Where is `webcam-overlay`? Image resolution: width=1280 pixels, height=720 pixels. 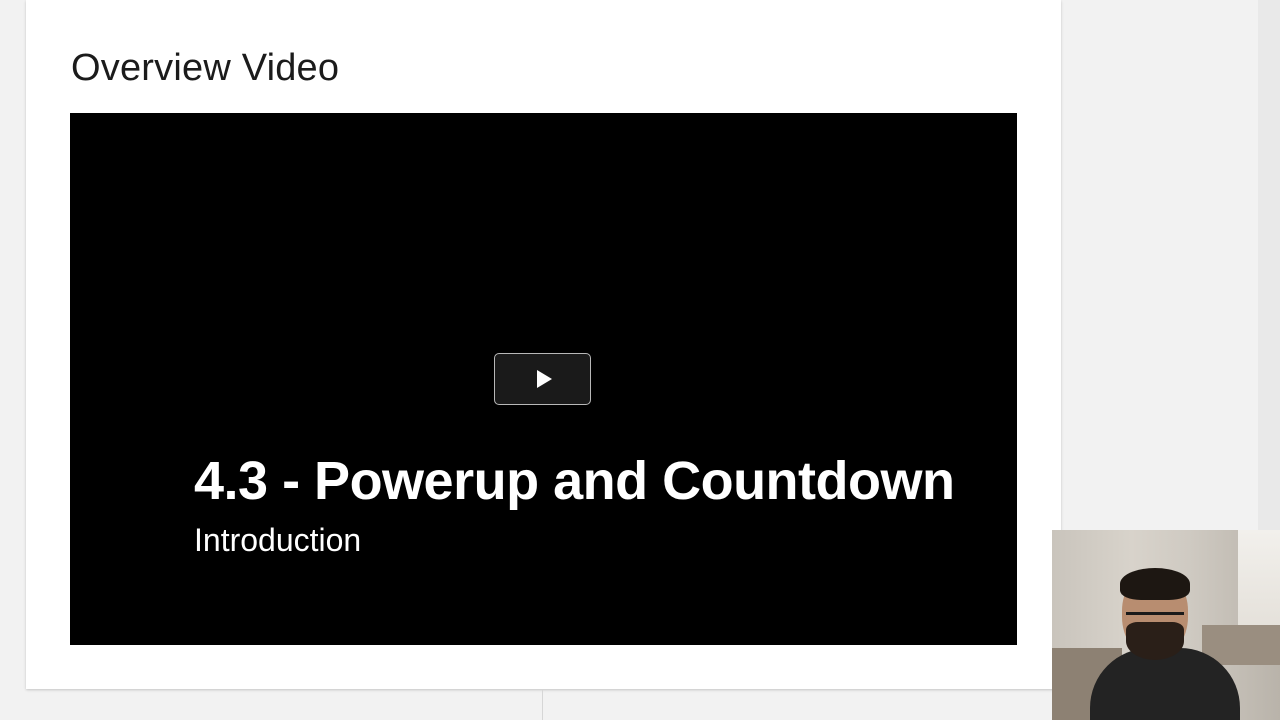 webcam-overlay is located at coordinates (1166, 625).